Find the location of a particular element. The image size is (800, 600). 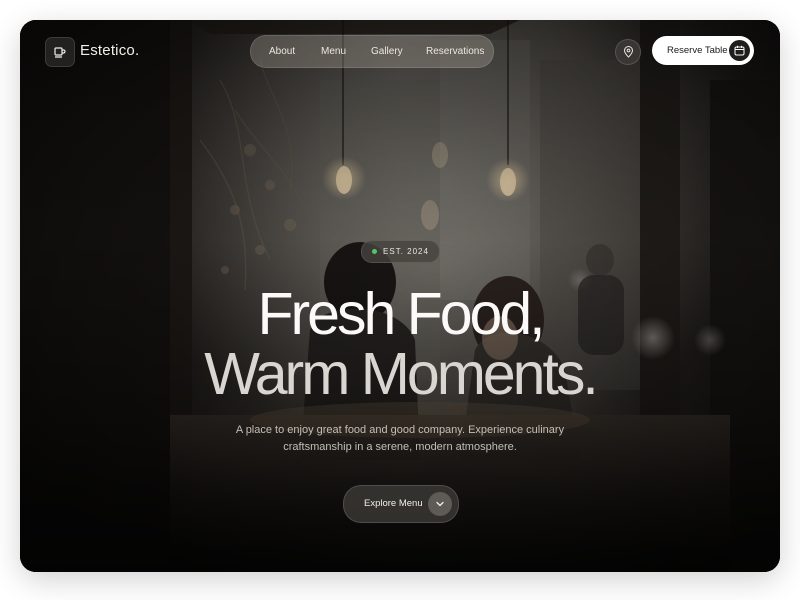

established-badge: EST. 2024 is located at coordinates (400, 251).